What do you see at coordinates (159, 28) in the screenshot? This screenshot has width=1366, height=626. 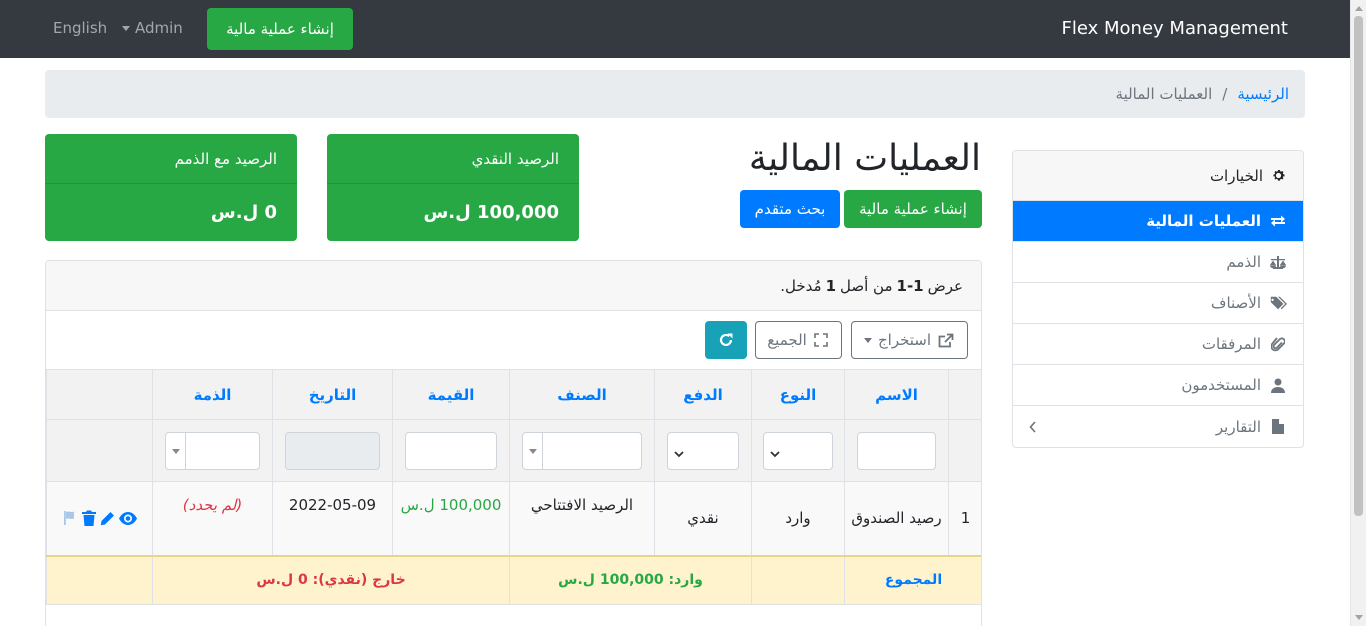 I see `admin-menu-label: Admin` at bounding box center [159, 28].